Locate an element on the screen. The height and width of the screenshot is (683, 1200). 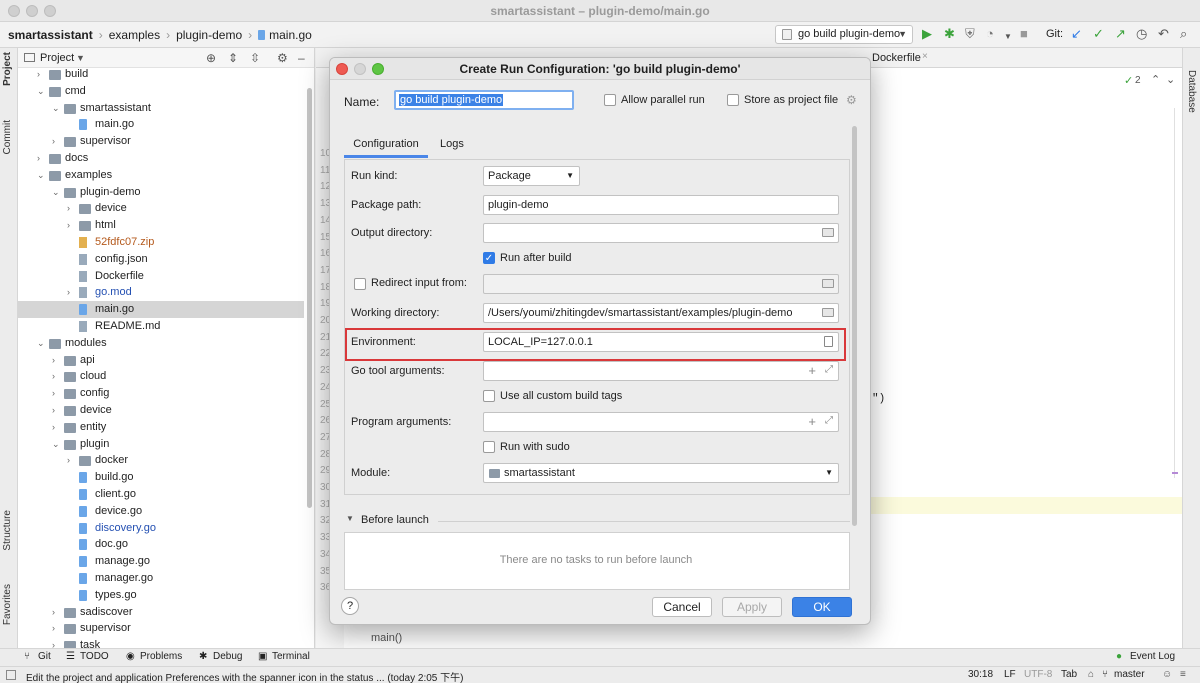
line-separator: LF is located at coordinates (1010, 674).